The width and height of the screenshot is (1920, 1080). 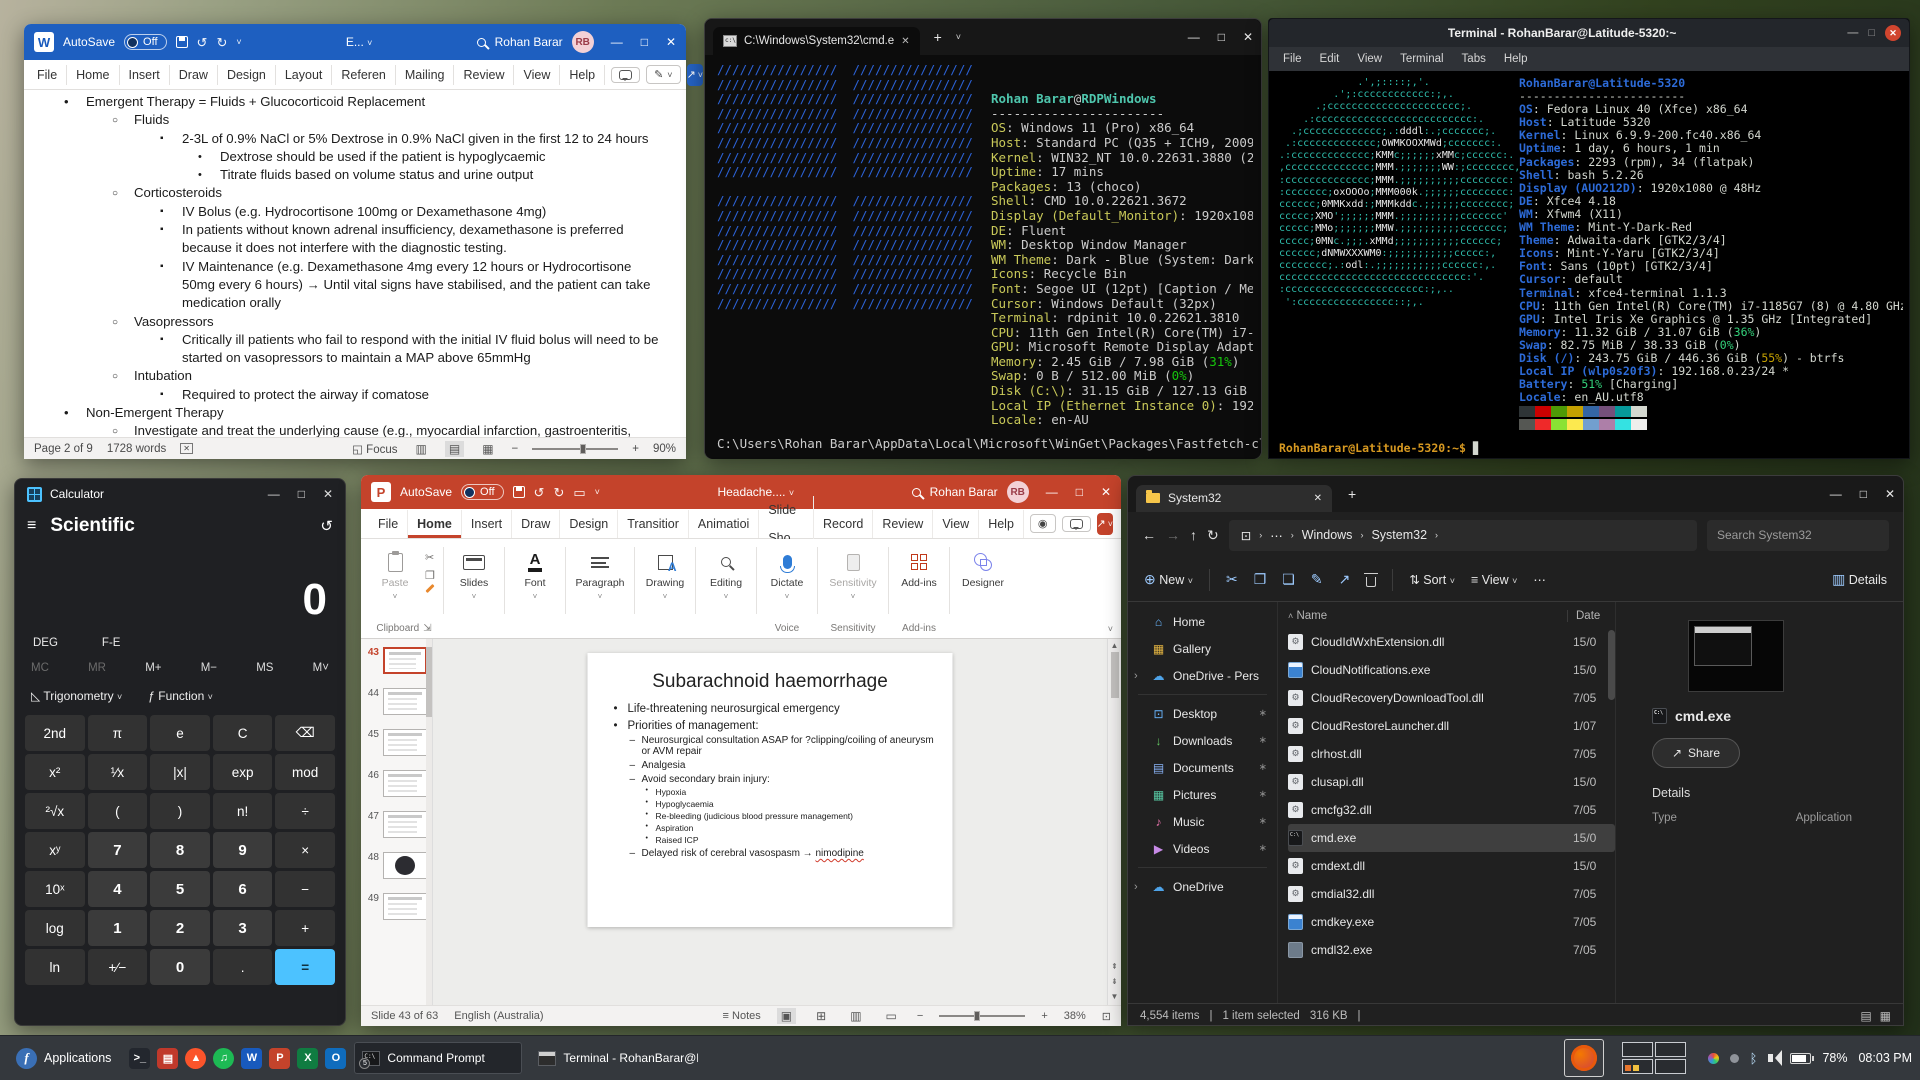 What do you see at coordinates (1202, 648) in the screenshot?
I see `sidebar-item: ▦ Gallery` at bounding box center [1202, 648].